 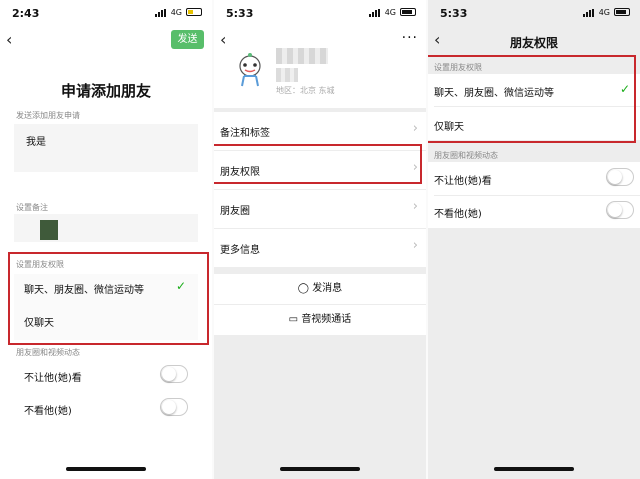 I want to click on video-call-button: ▭ 音视频通话, so click(x=320, y=320).